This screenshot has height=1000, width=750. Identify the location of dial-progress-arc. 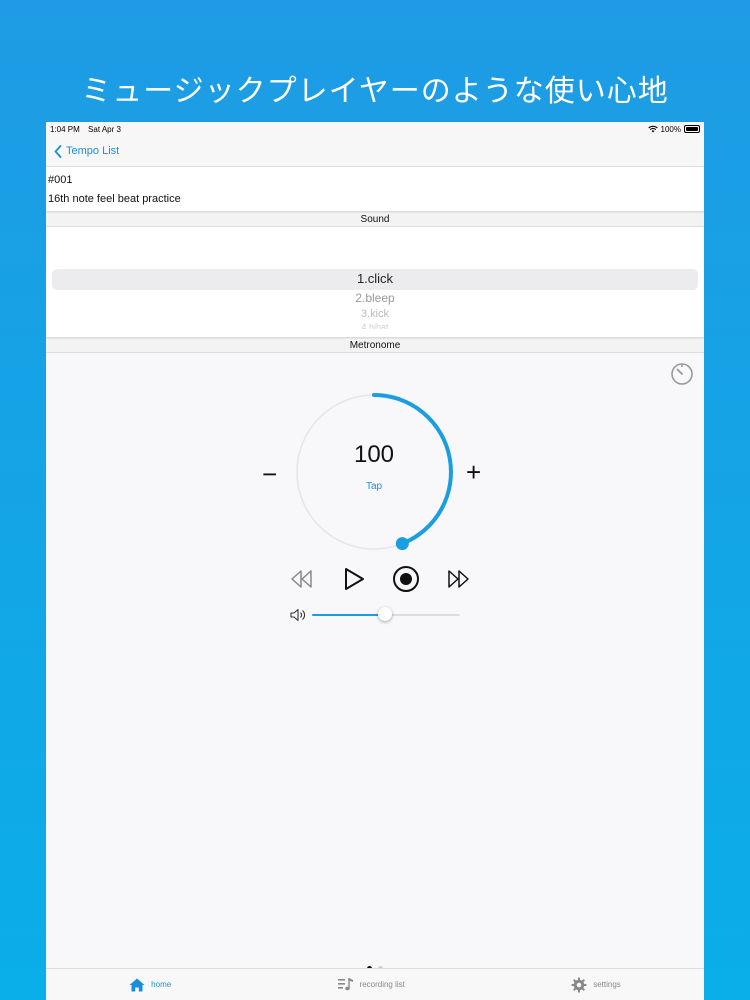
(412, 469).